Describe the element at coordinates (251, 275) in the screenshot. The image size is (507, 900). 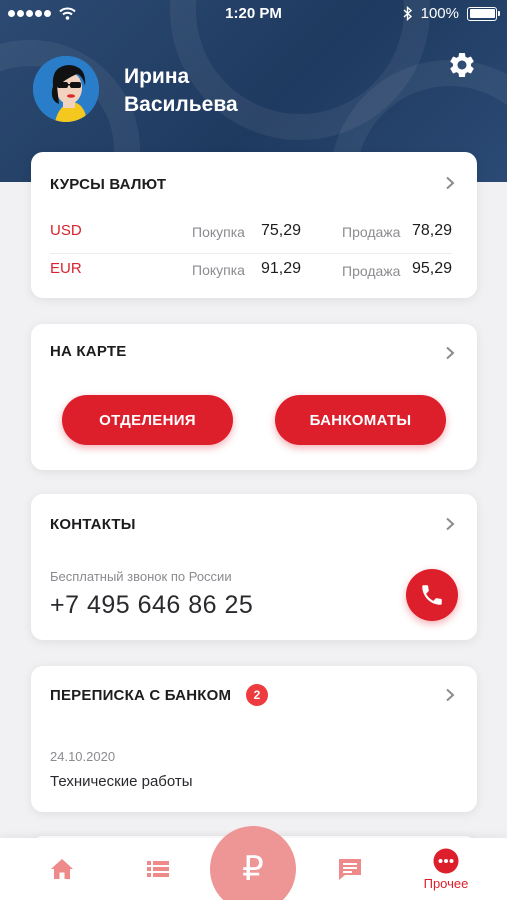
I see `rate-row-eur: EUR Покупка 91,29 Продажа 95,29` at that location.